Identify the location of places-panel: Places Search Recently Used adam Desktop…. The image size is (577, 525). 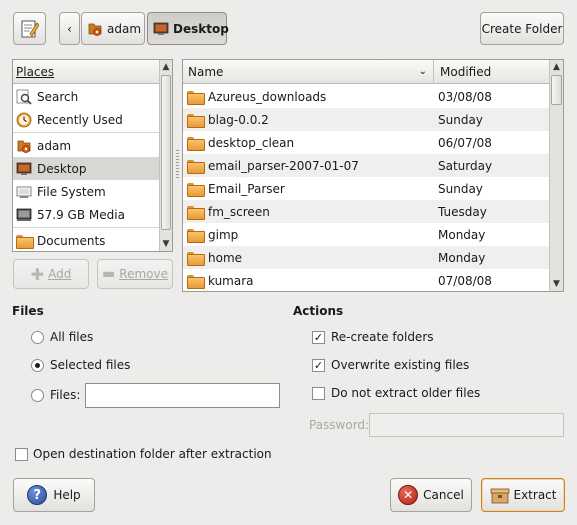
(92, 155).